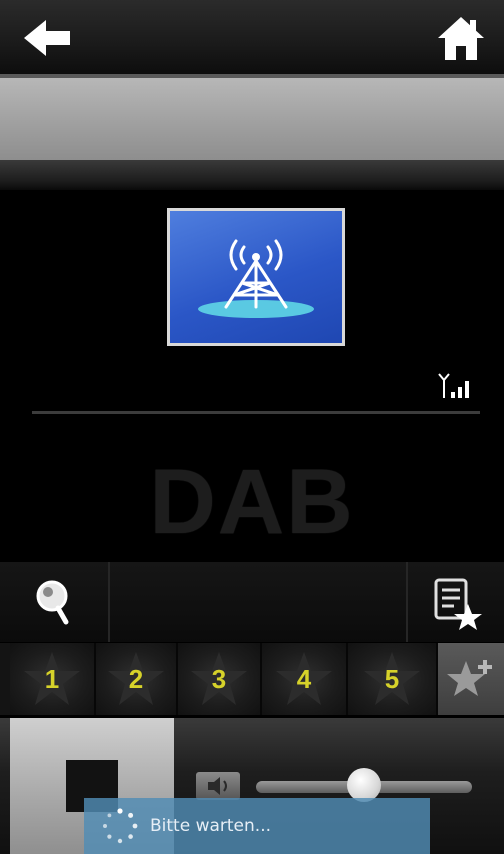 The height and width of the screenshot is (854, 504). I want to click on preset-button-3: 3, so click(220, 679).